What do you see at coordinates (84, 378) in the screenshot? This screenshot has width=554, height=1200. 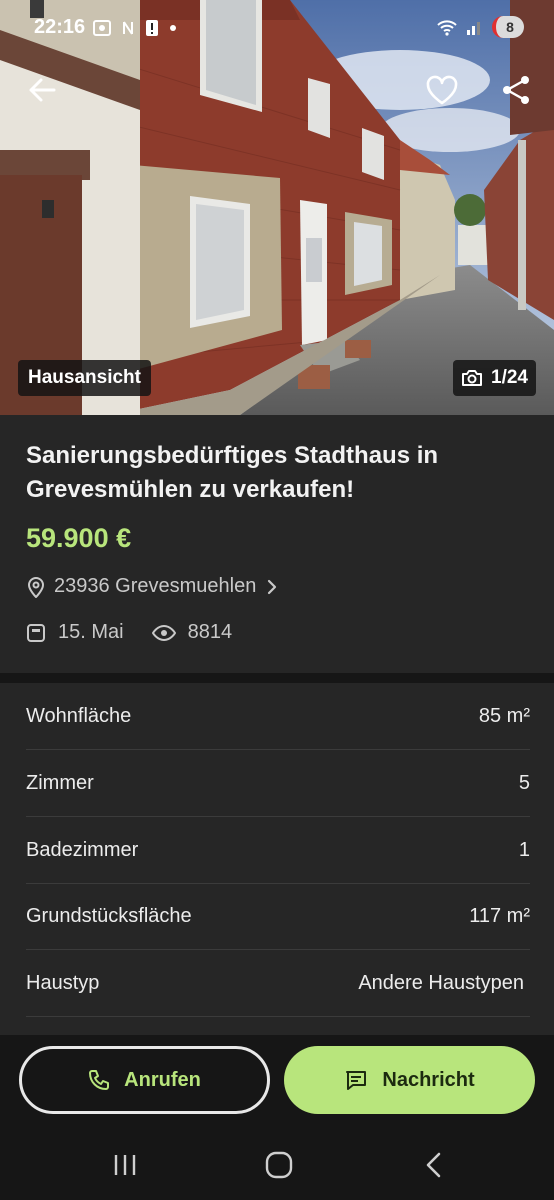 I see `image-caption: Hausansicht` at bounding box center [84, 378].